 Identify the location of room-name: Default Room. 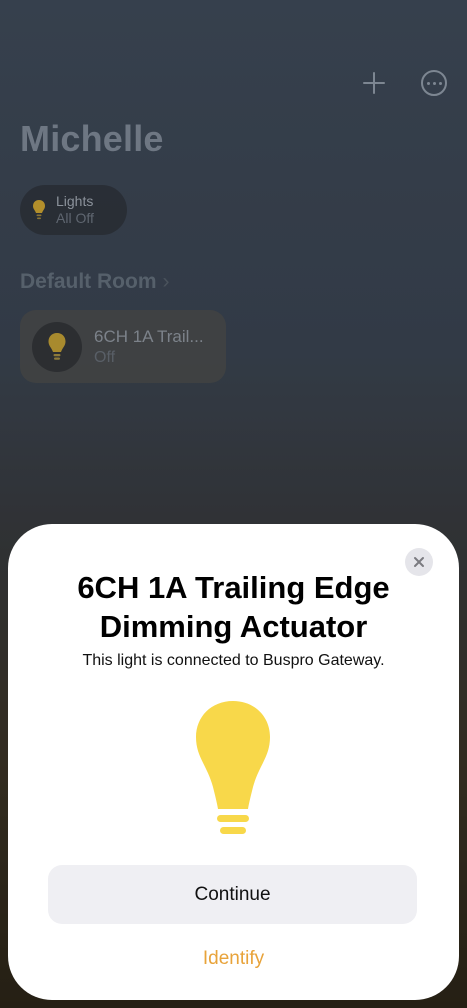
(88, 281).